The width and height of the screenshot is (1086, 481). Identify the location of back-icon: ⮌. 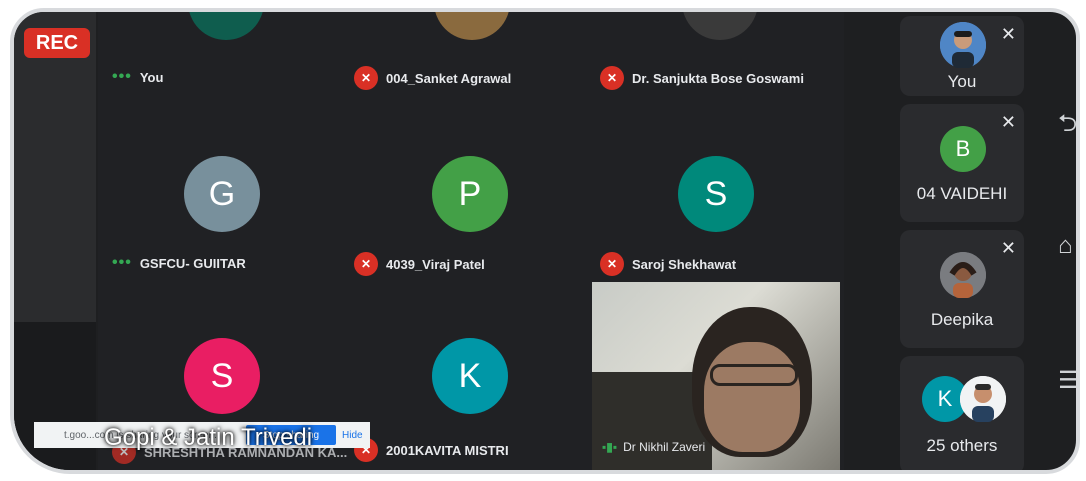
(1067, 126).